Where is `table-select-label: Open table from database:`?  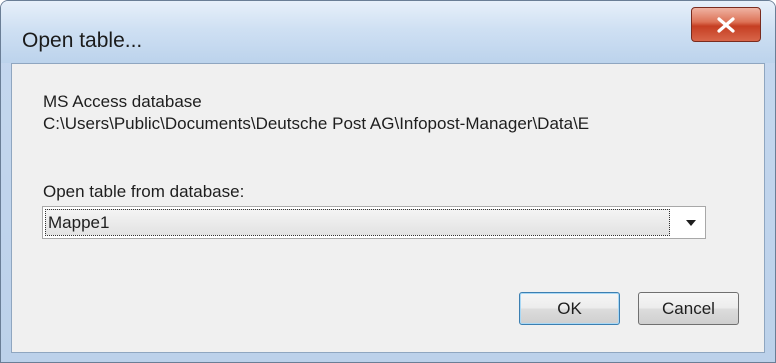 table-select-label: Open table from database: is located at coordinates (144, 191).